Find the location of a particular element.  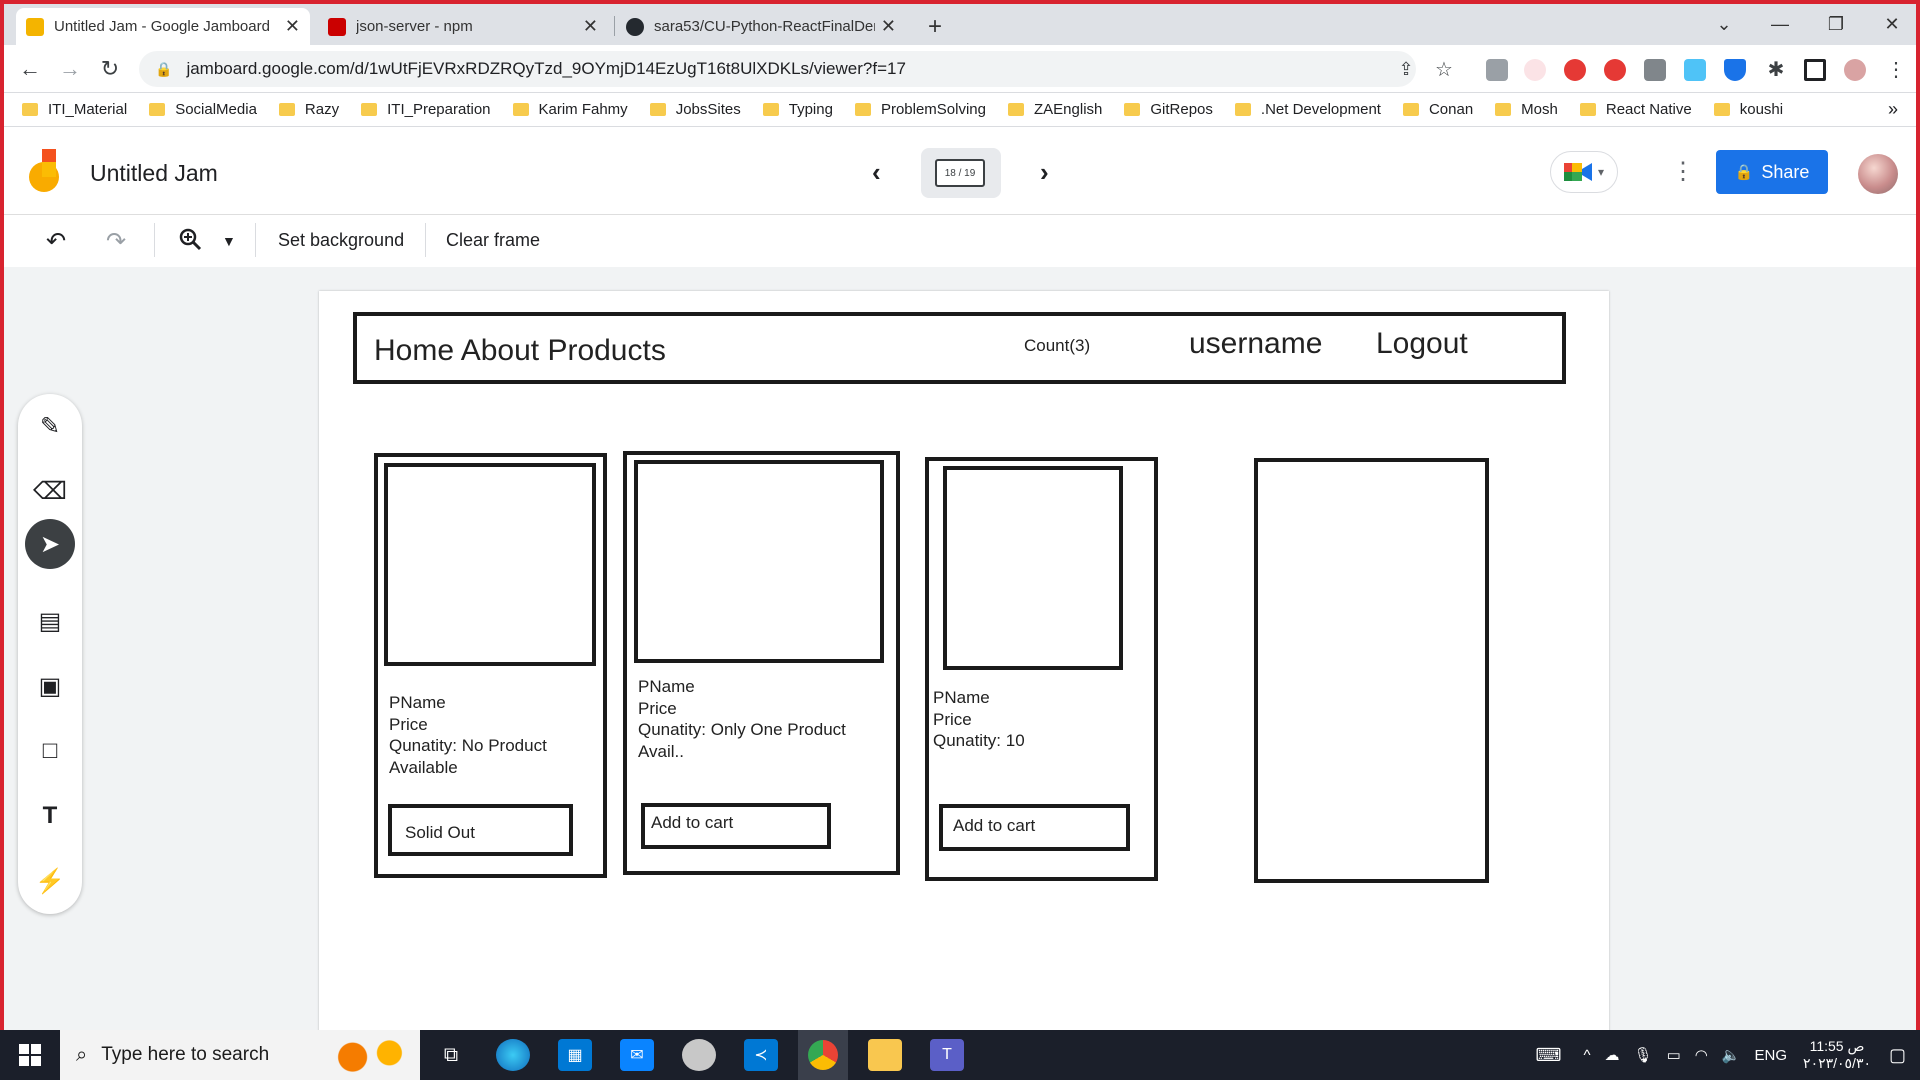

sketch-card-quantity: Qunatity: Only One Product is located at coordinates (742, 729).